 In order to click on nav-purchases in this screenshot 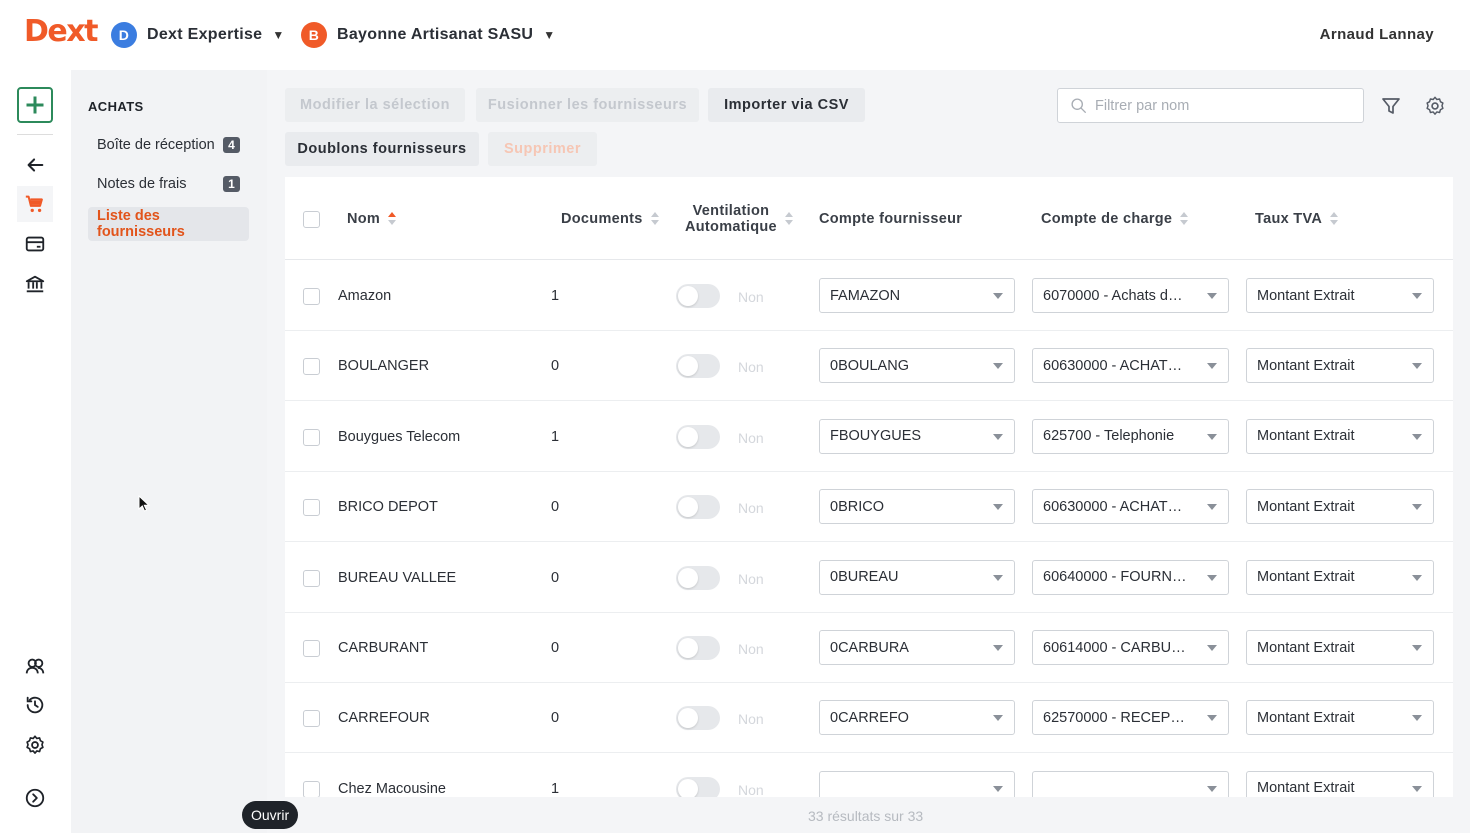, I will do `click(35, 204)`.